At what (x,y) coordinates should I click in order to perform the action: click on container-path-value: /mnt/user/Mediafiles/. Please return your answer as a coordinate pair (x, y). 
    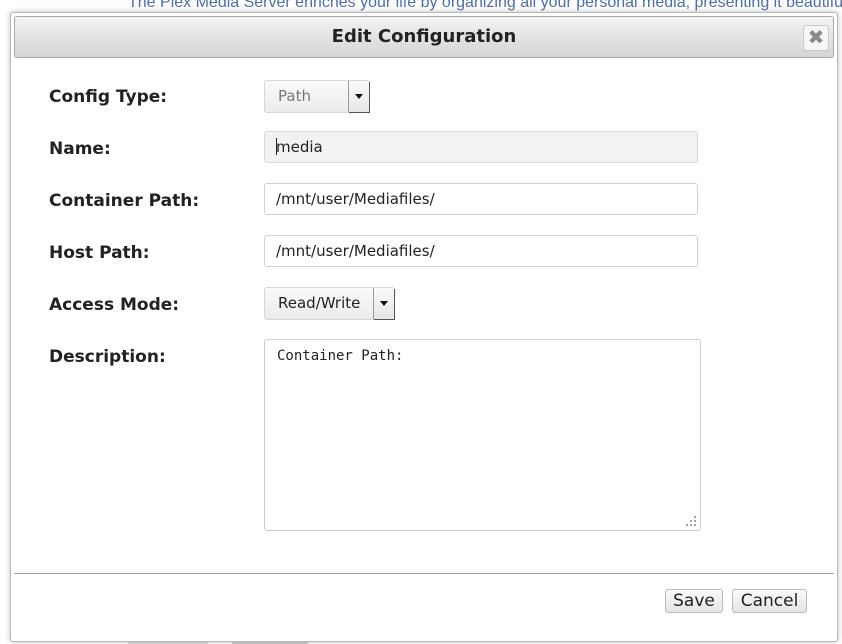
    Looking at the image, I should click on (355, 199).